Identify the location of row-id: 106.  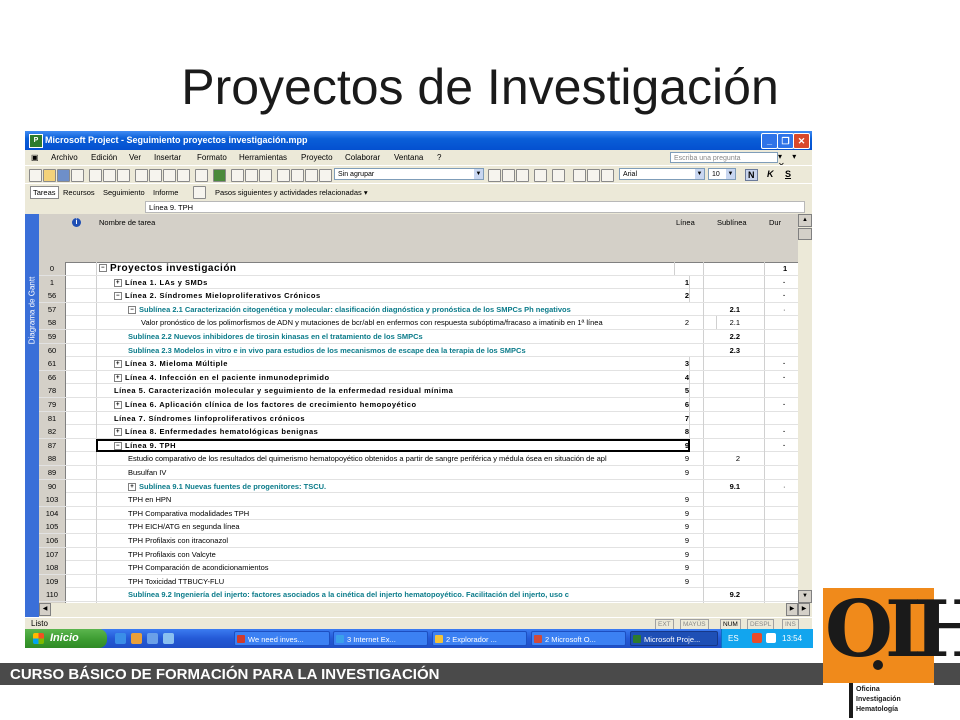
(52, 540).